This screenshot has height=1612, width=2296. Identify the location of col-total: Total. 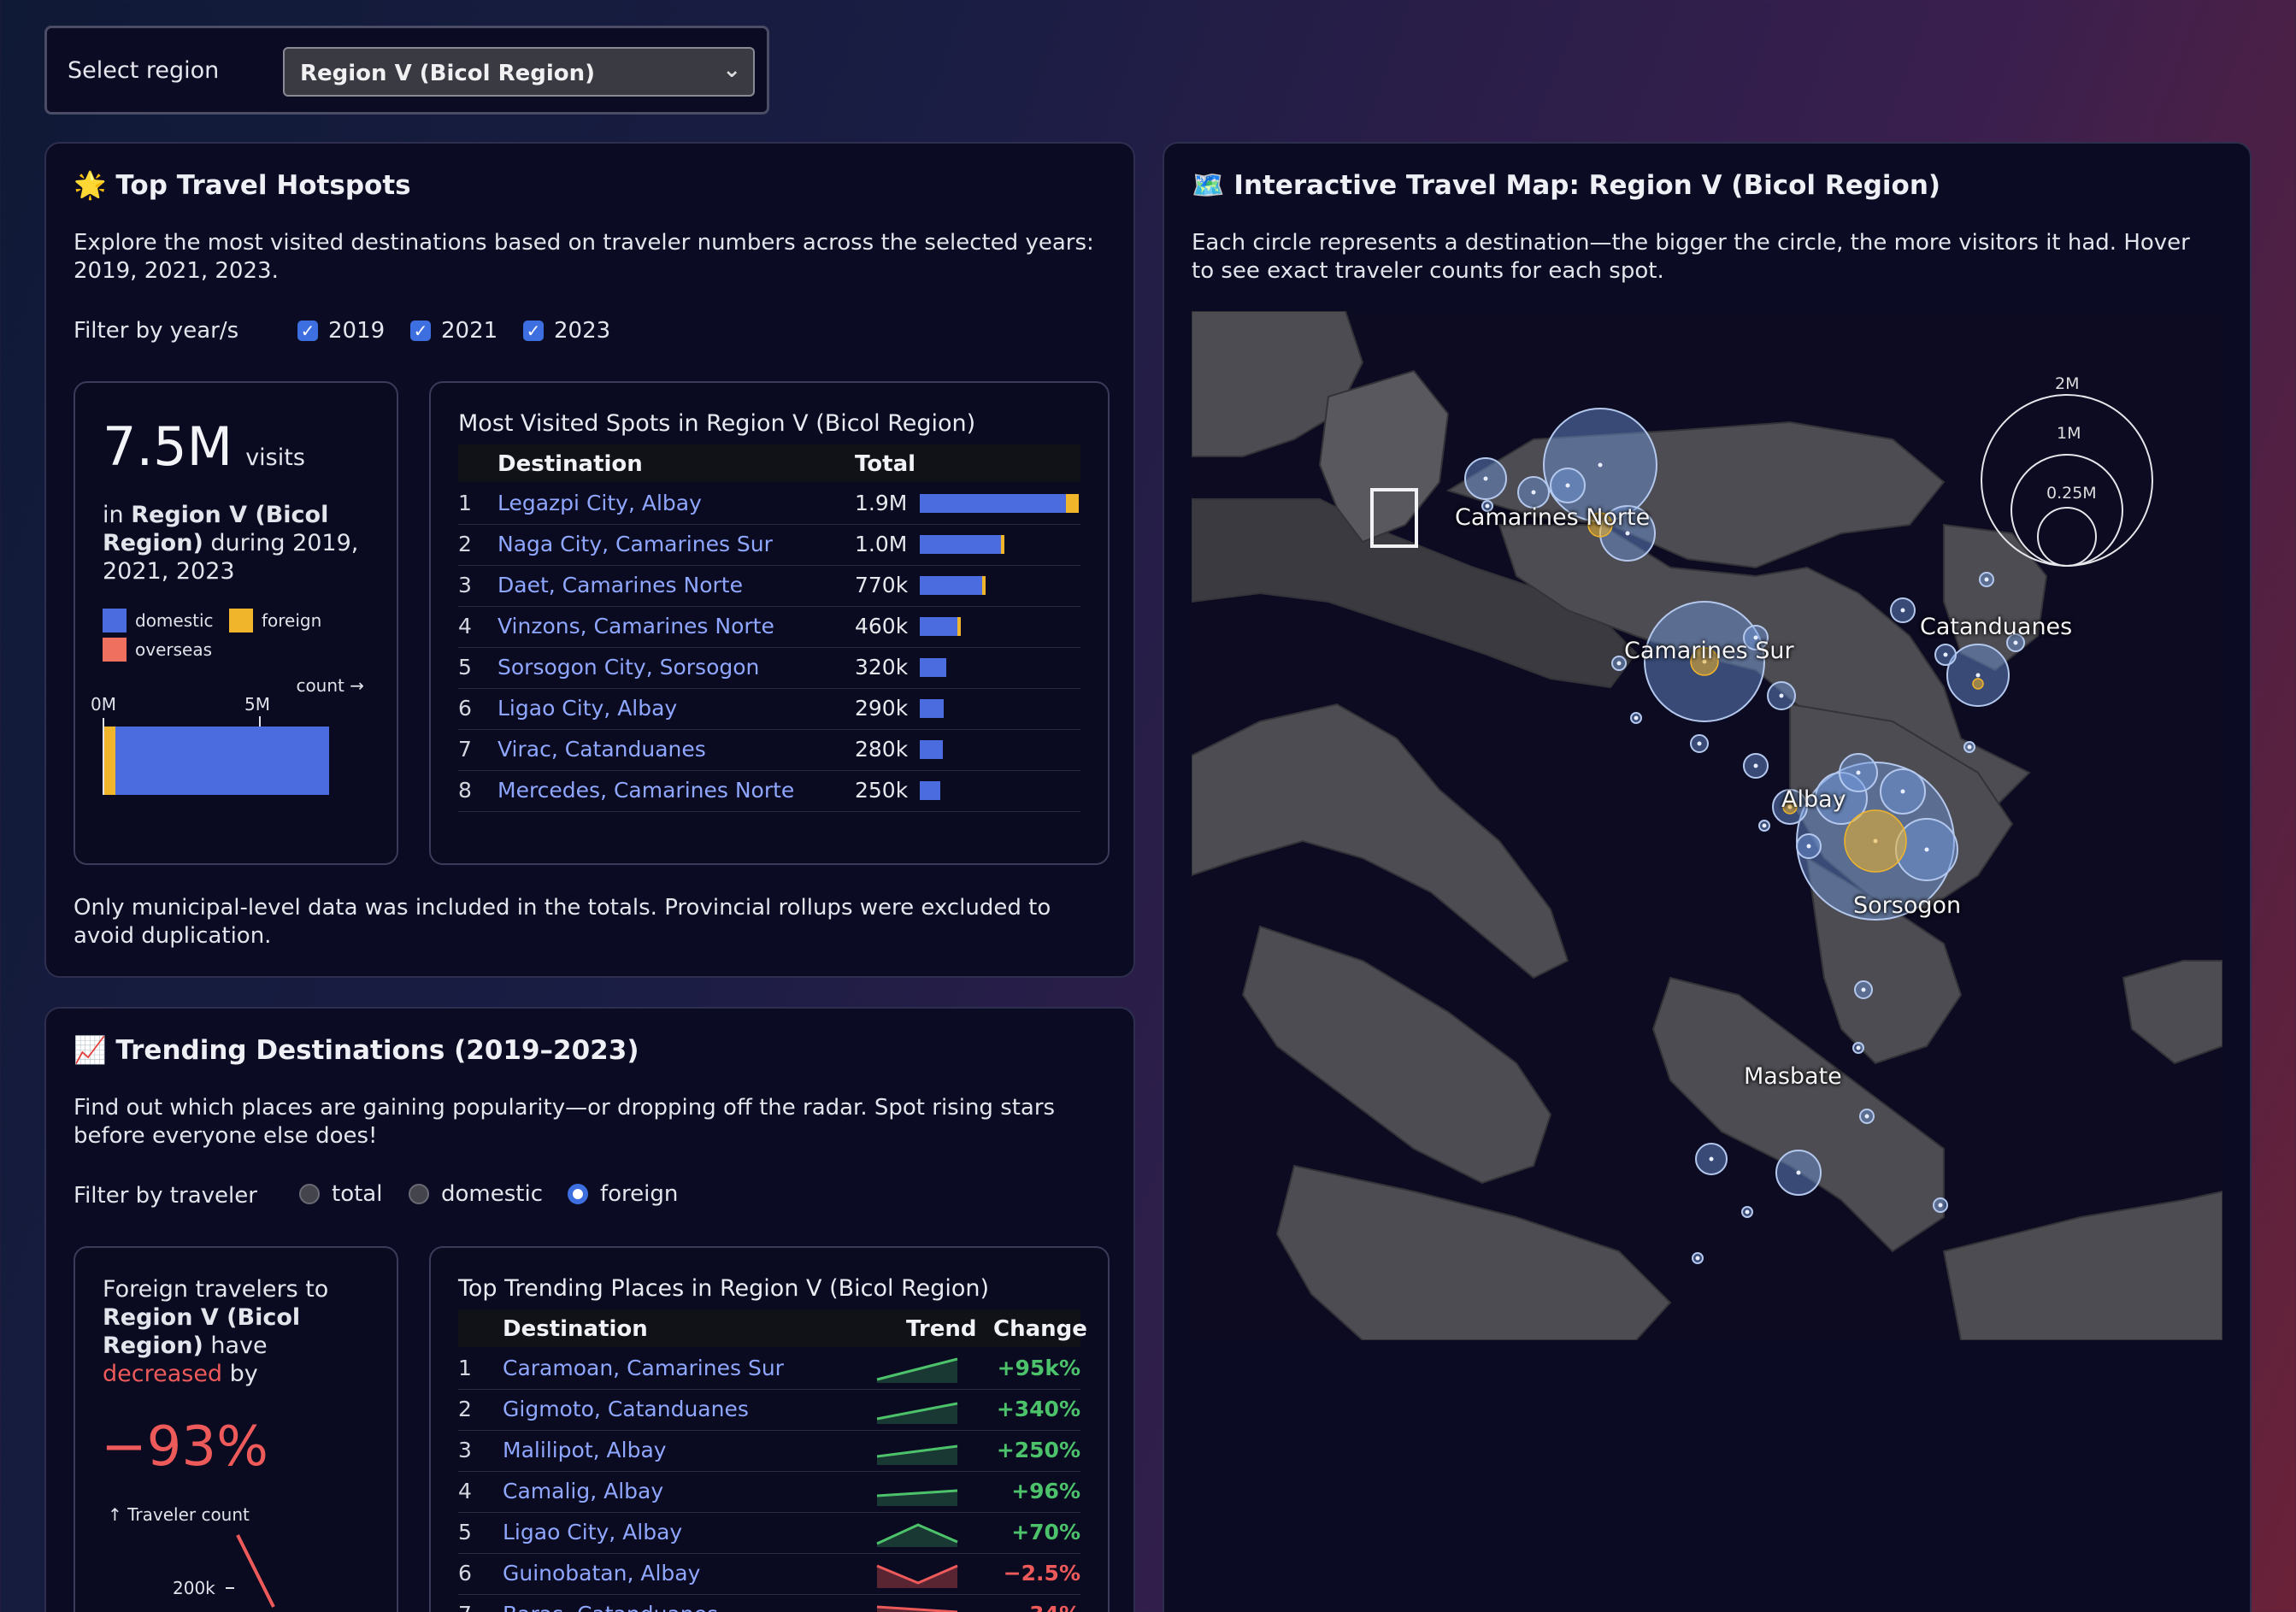
(885, 464).